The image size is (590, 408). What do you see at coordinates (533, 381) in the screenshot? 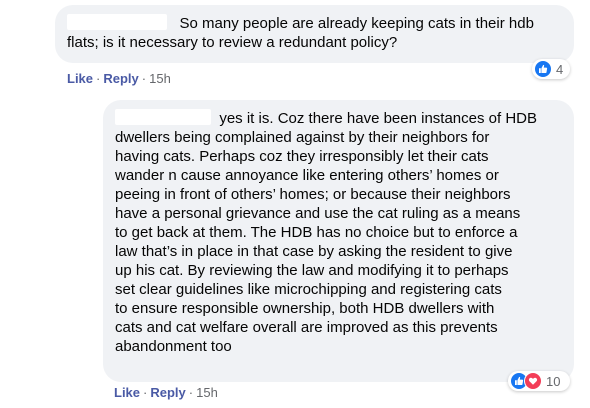
I see `love-icon` at bounding box center [533, 381].